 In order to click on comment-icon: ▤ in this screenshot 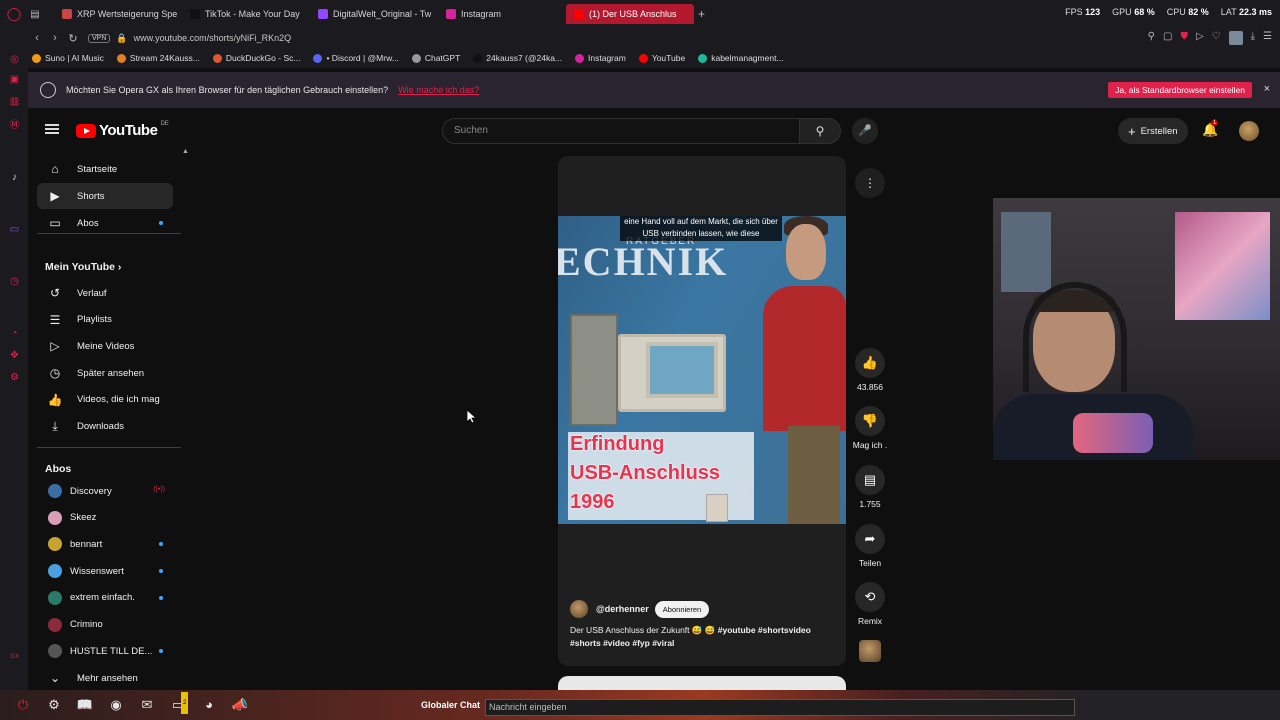, I will do `click(870, 480)`.